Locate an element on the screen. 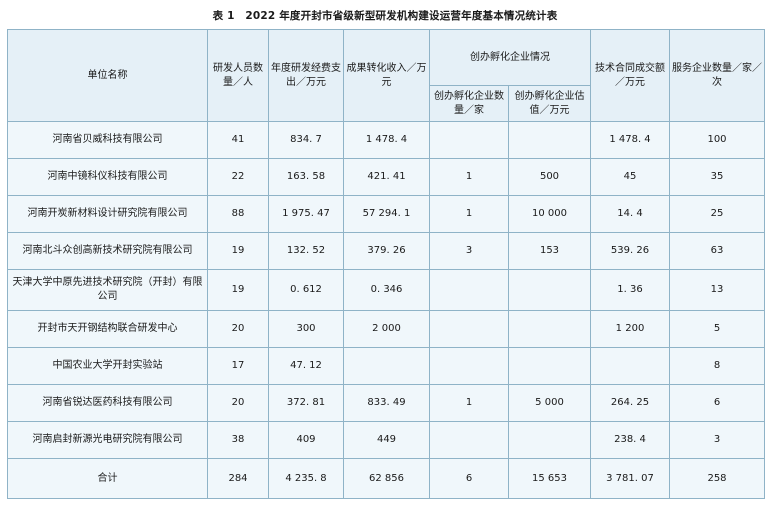  cell-incubation-value: 10 000 is located at coordinates (549, 214).